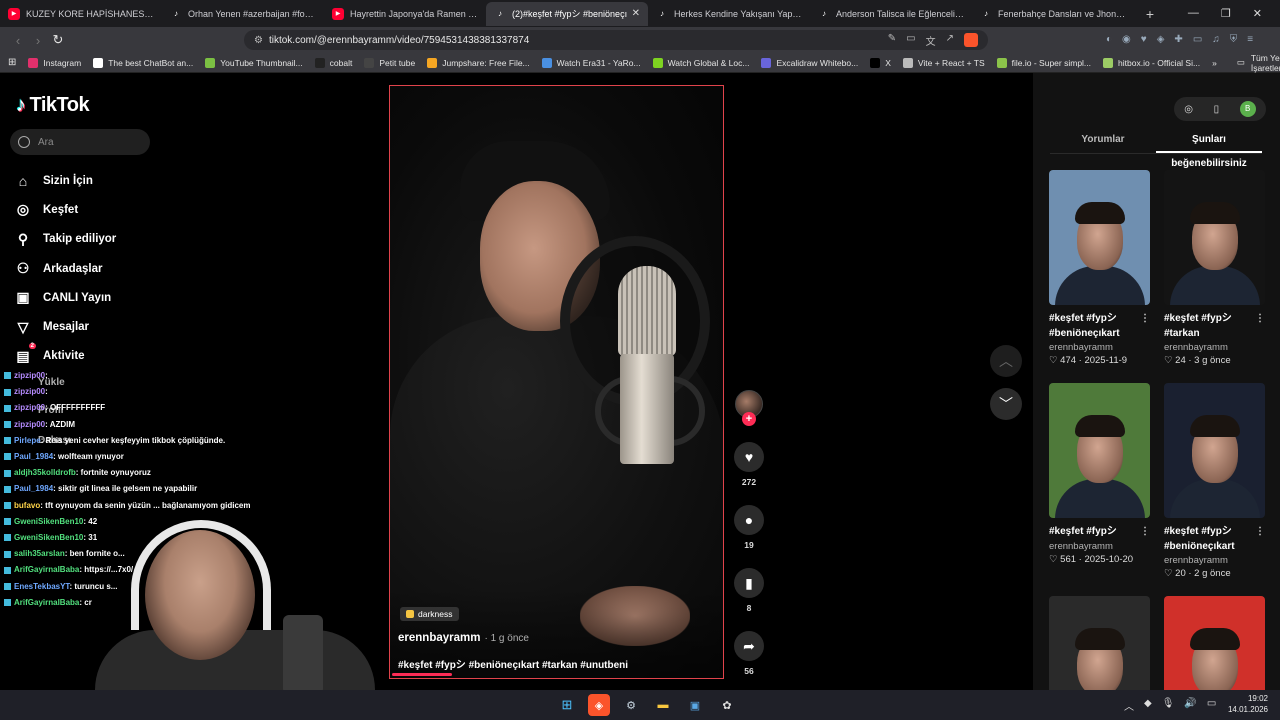 Image resolution: width=1280 pixels, height=720 pixels. I want to click on share-button: ➦, so click(749, 646).